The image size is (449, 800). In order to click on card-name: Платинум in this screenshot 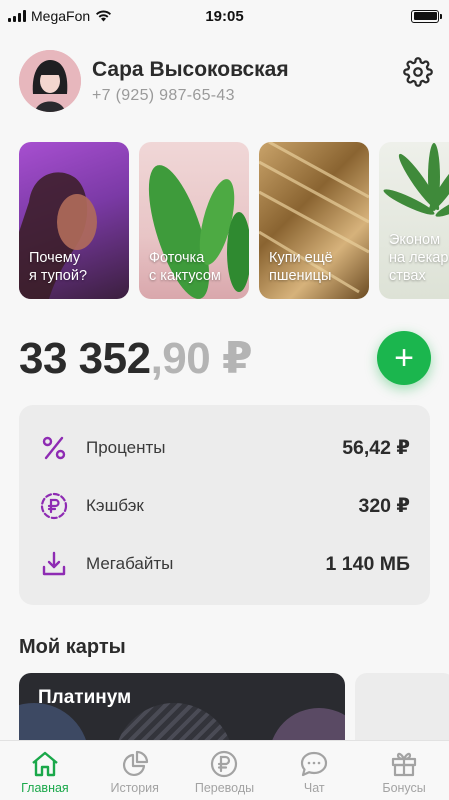, I will do `click(85, 697)`.